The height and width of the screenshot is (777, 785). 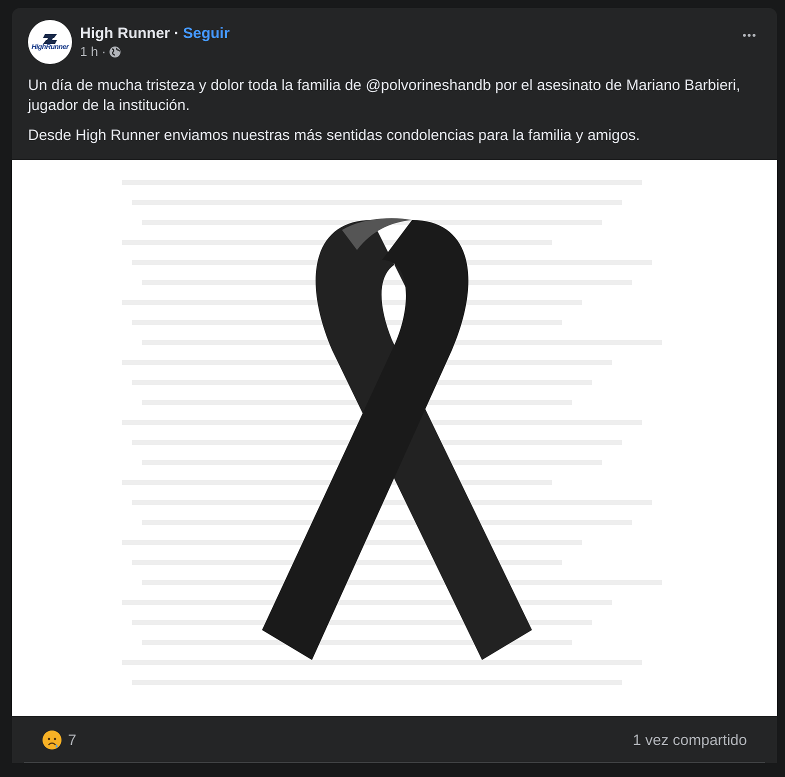 What do you see at coordinates (72, 740) in the screenshot?
I see `reaction-count: 7` at bounding box center [72, 740].